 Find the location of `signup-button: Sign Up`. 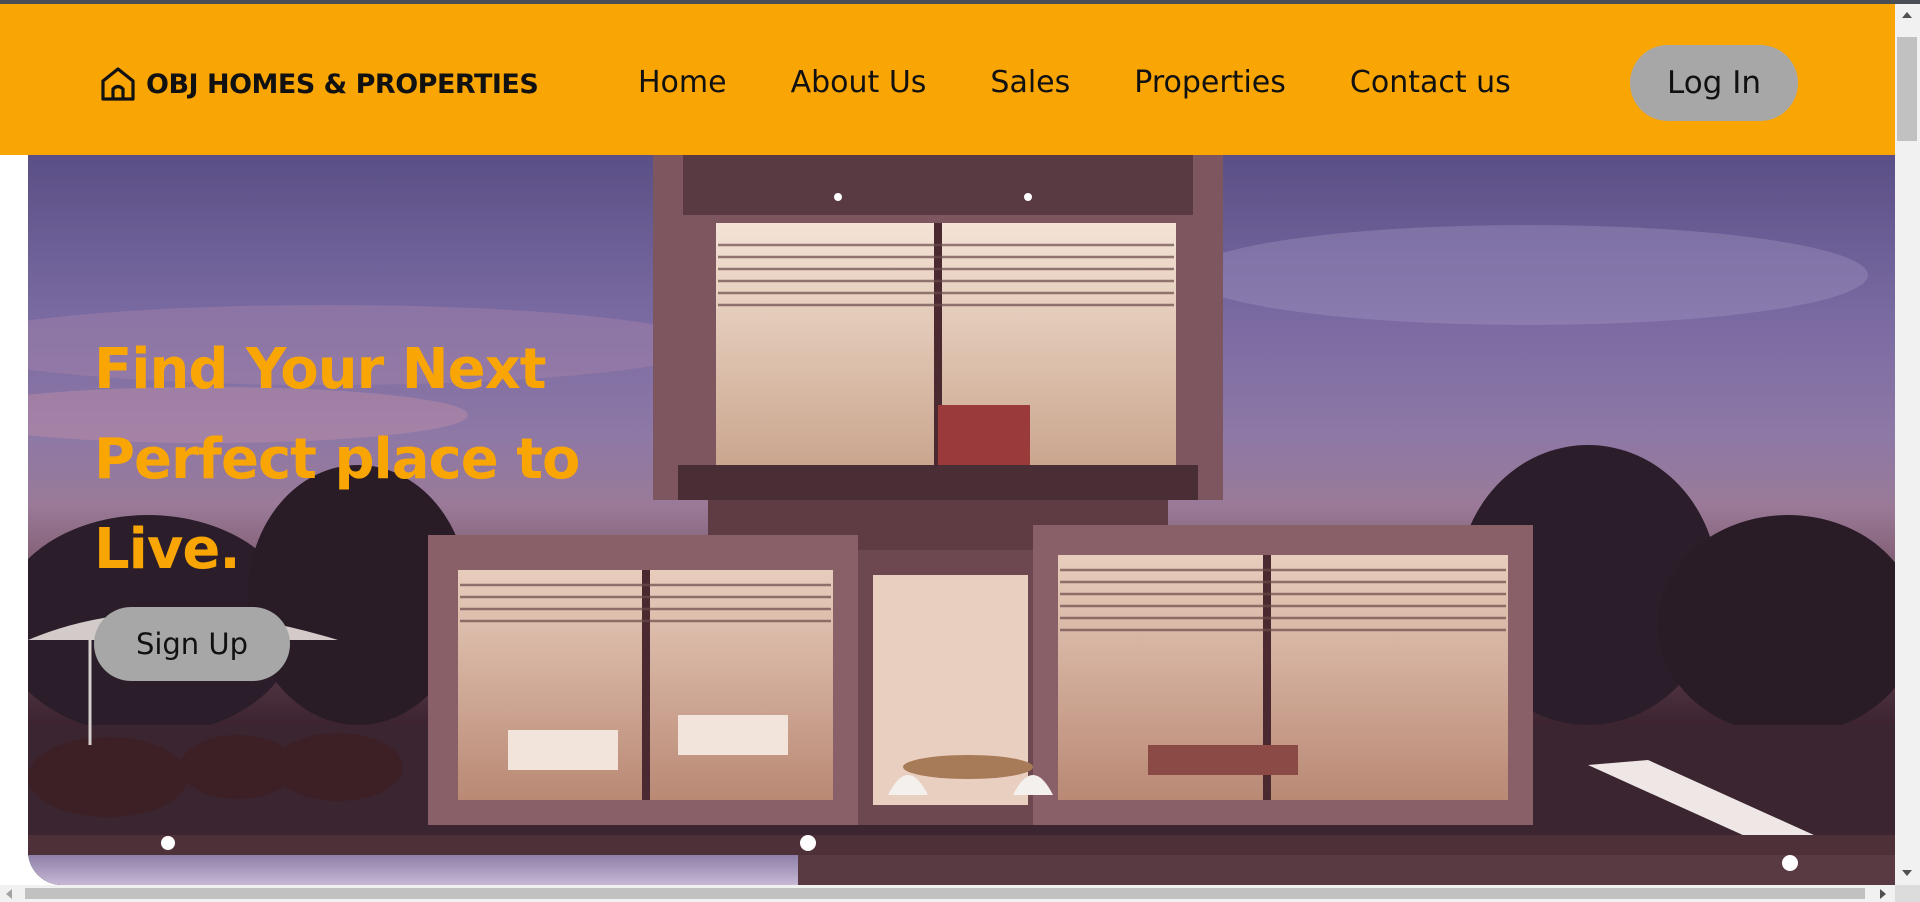

signup-button: Sign Up is located at coordinates (192, 644).